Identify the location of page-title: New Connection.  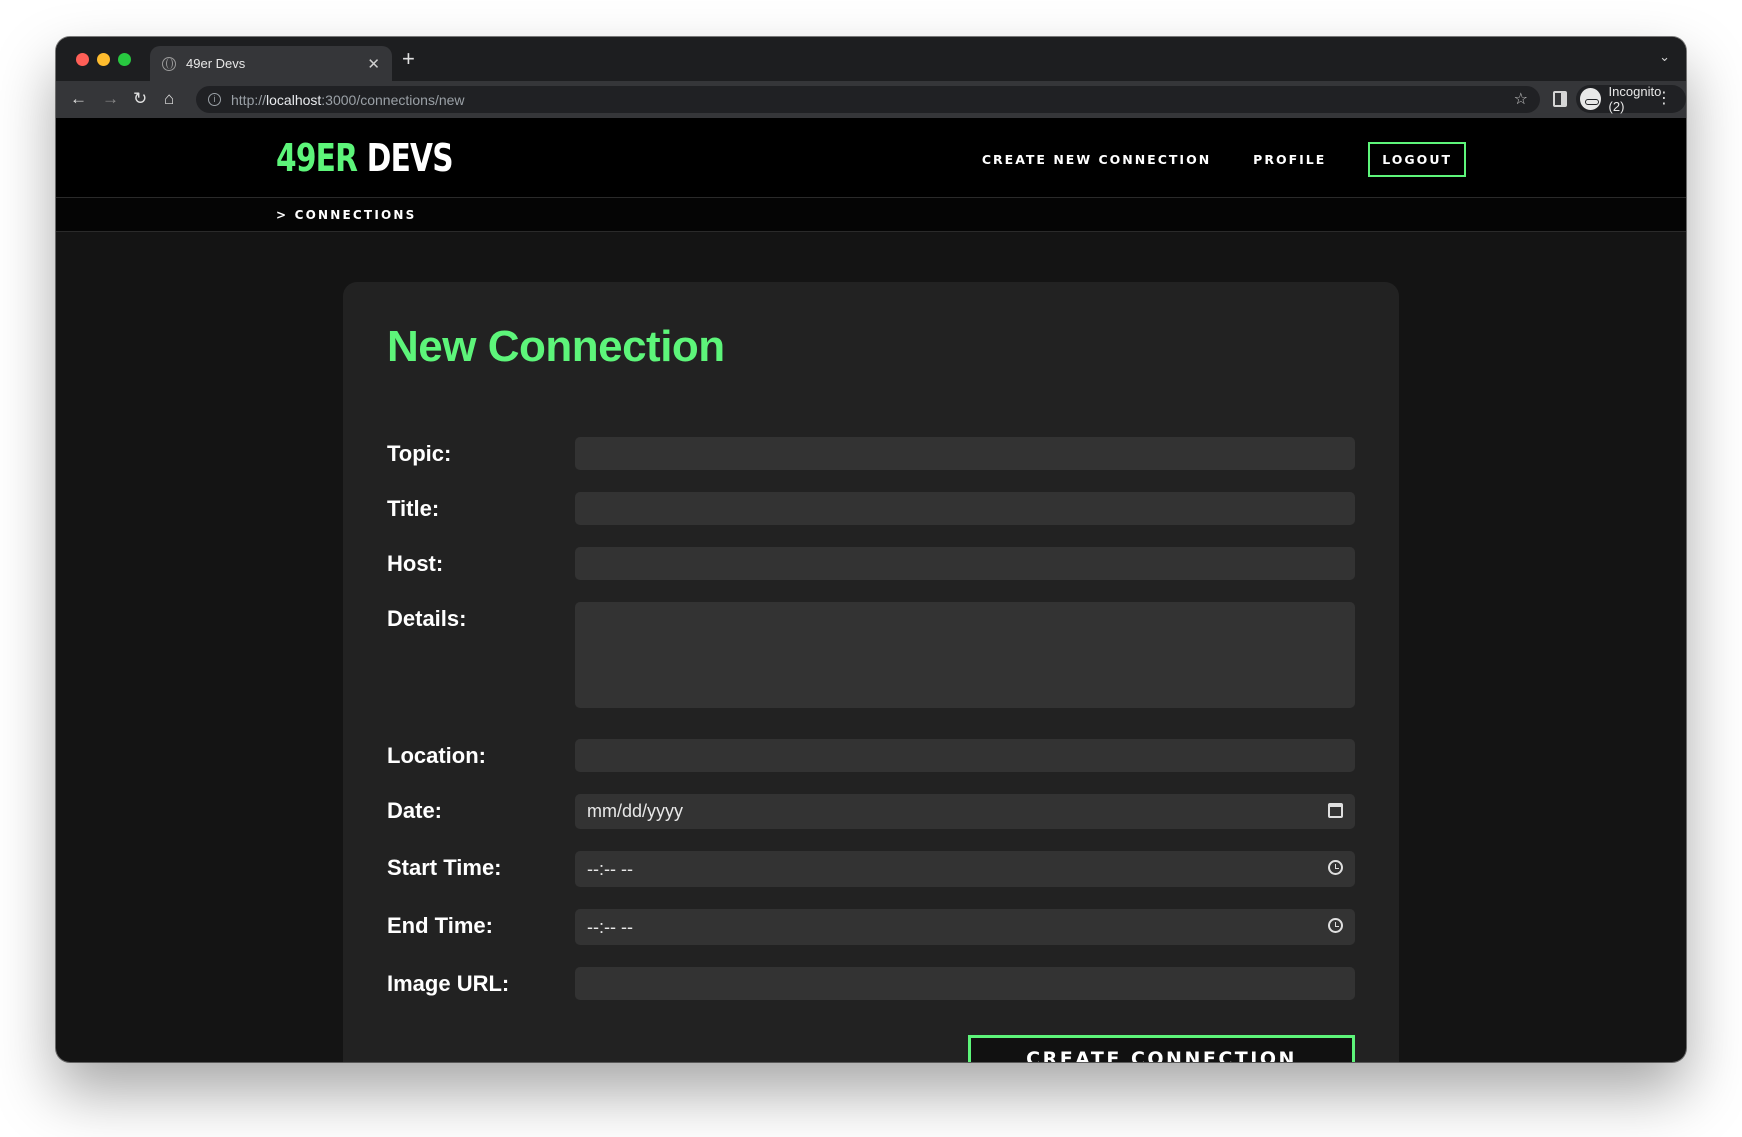
(556, 346).